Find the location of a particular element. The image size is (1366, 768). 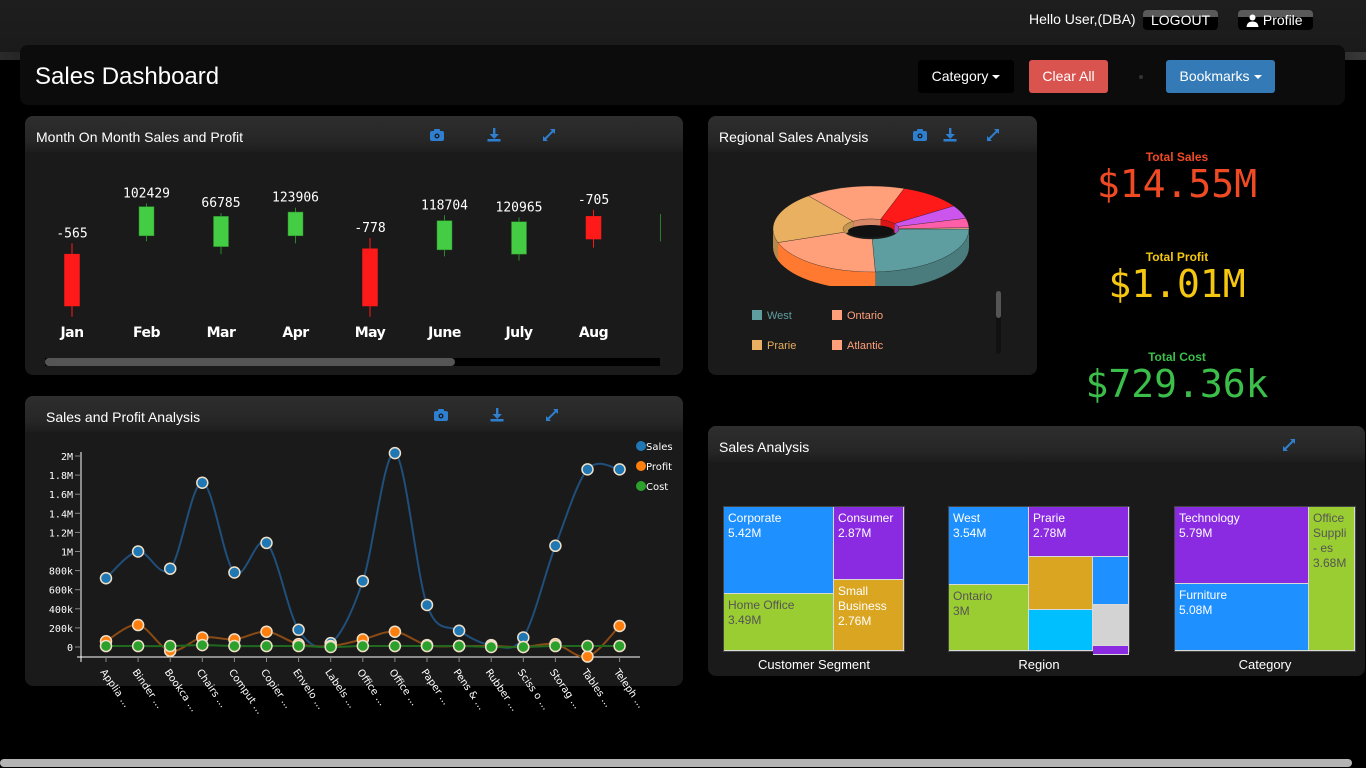

page-horizontal-scrollbar is located at coordinates (676, 763).